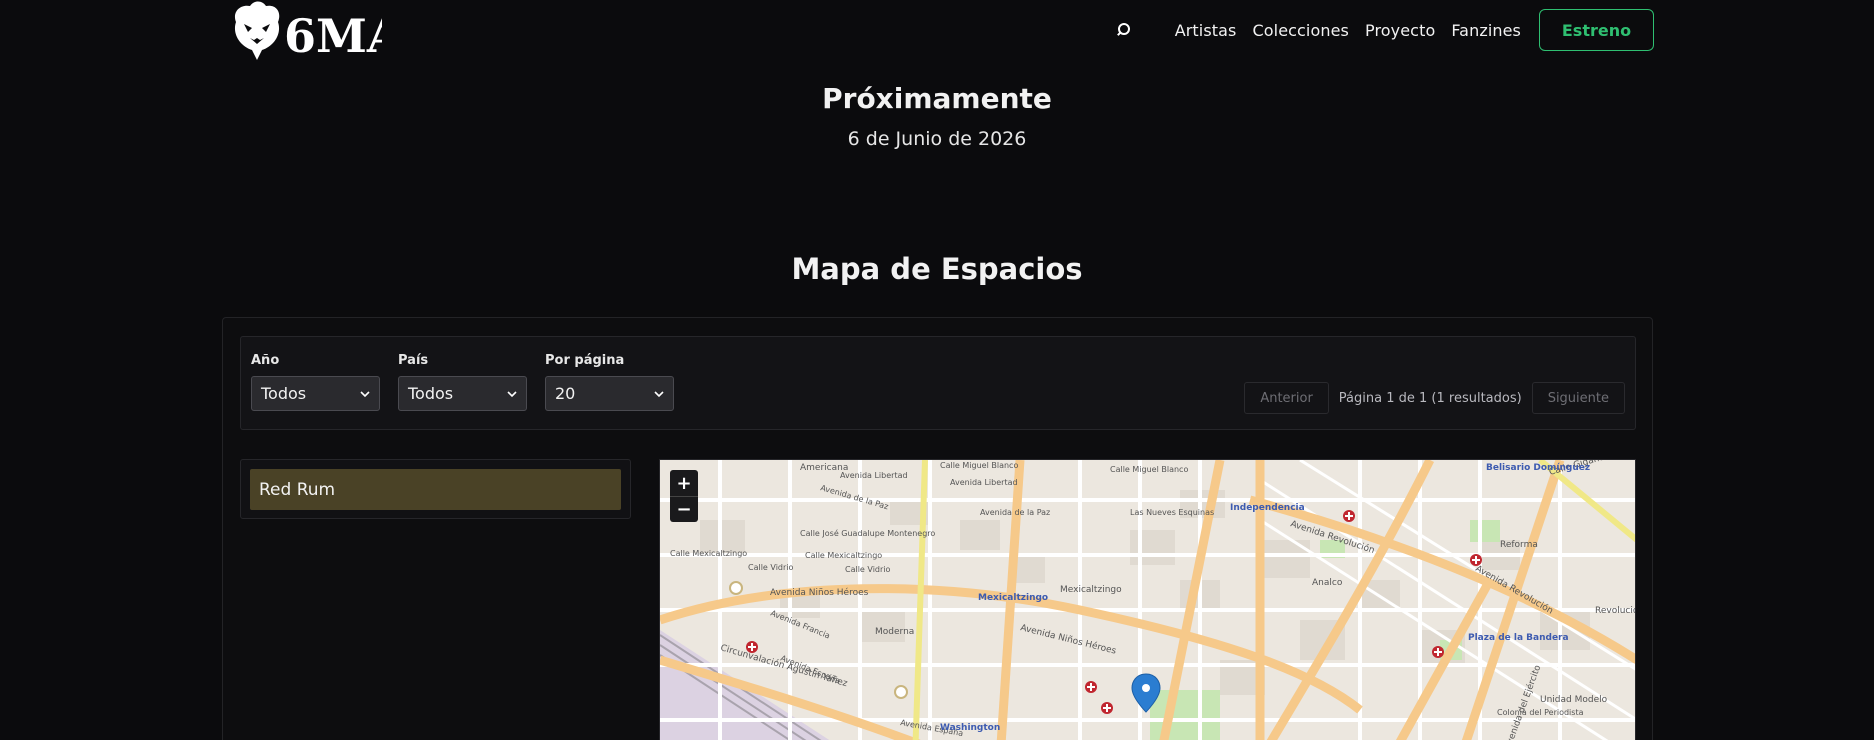  I want to click on nav-fanzines: Fanzines, so click(1486, 30).